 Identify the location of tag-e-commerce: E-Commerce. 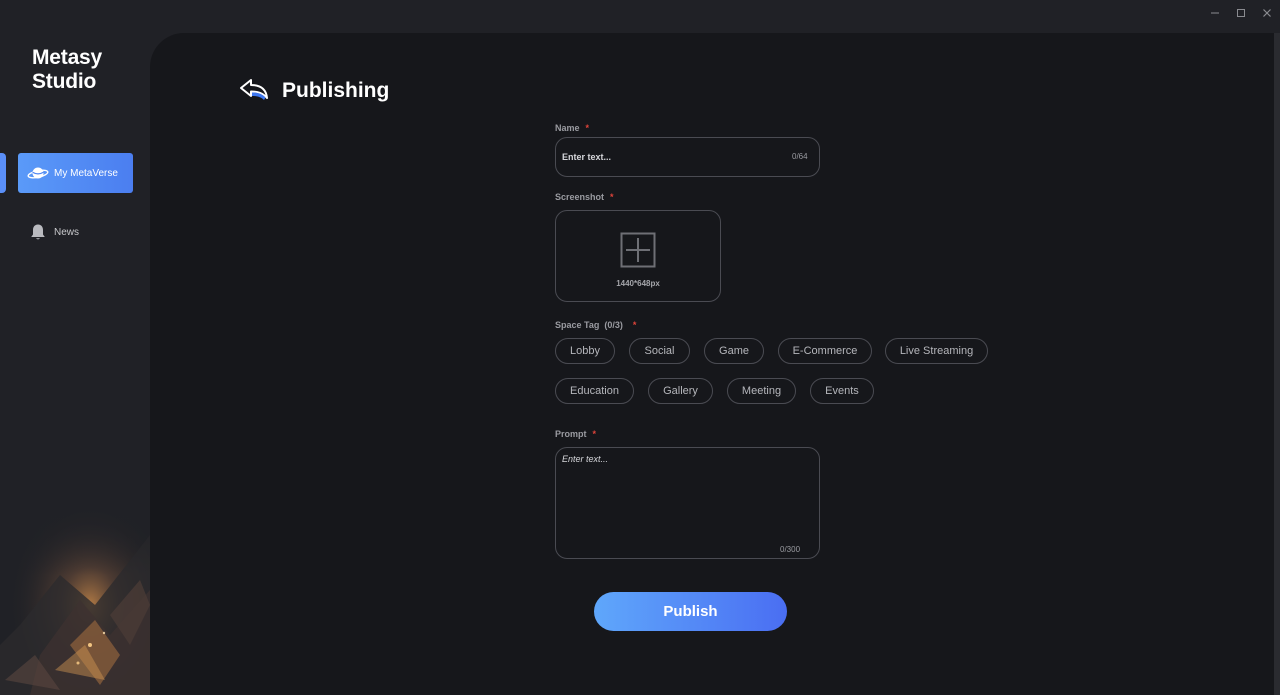
(825, 351).